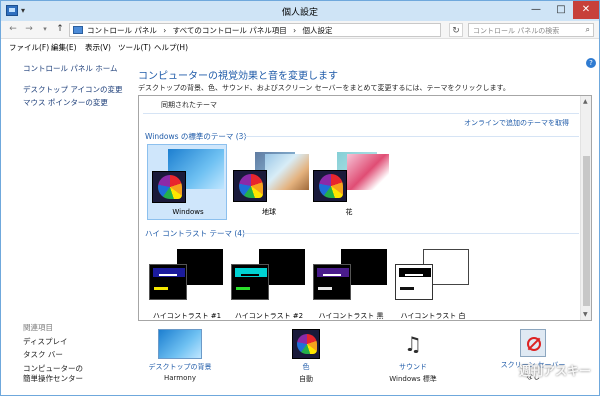 The image size is (600, 396). I want to click on hc1-front-thumbnail, so click(168, 282).